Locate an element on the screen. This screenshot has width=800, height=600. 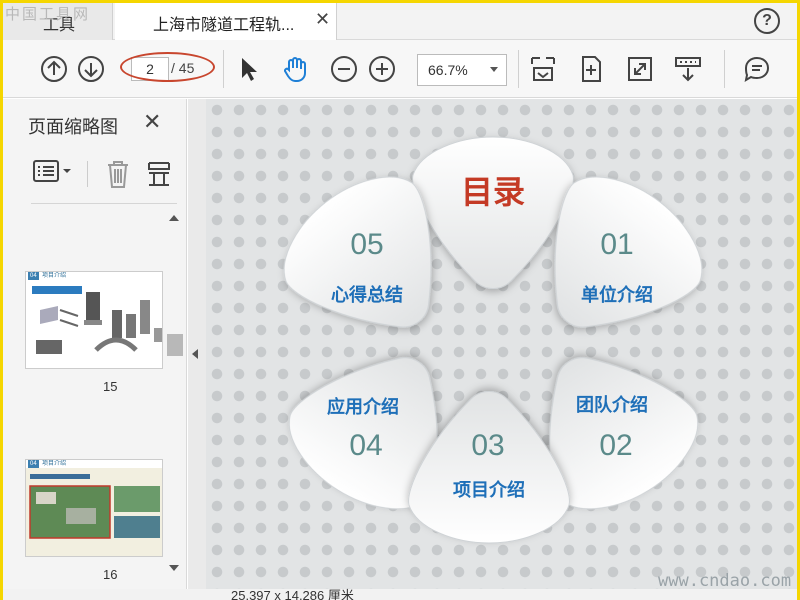
previous-page-icon is located at coordinates (54, 69).